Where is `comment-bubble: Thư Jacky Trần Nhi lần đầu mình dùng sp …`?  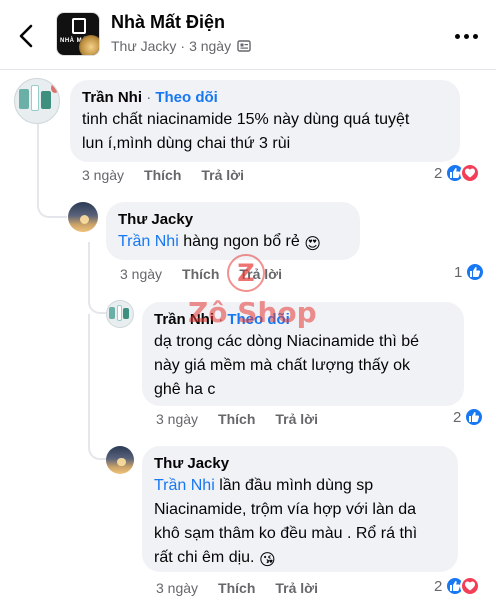
comment-bubble: Thư Jacky Trần Nhi lần đầu mình dùng sp … is located at coordinates (300, 509).